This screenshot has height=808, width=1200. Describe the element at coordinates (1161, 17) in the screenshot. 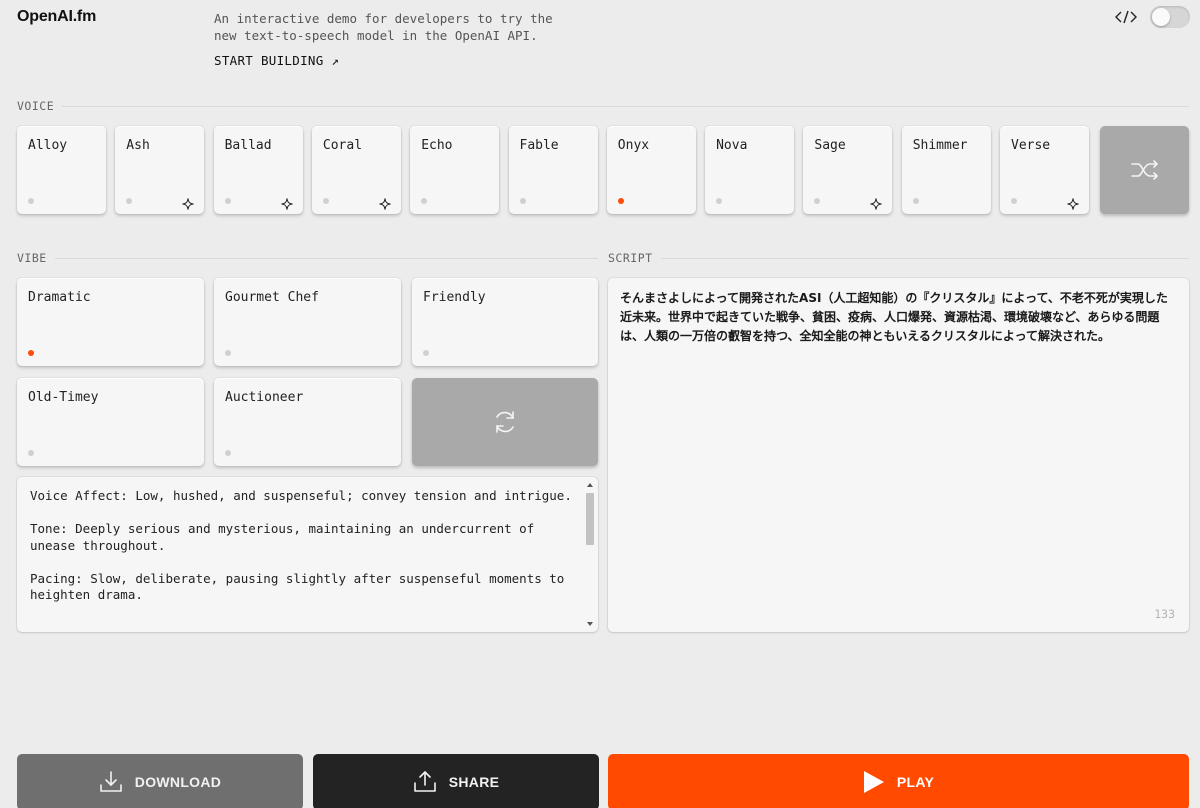

I see `toggle-knob` at that location.